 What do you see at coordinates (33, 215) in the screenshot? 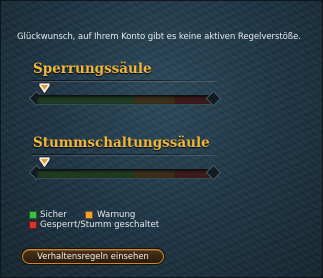
I see `legend-safe-swatch` at bounding box center [33, 215].